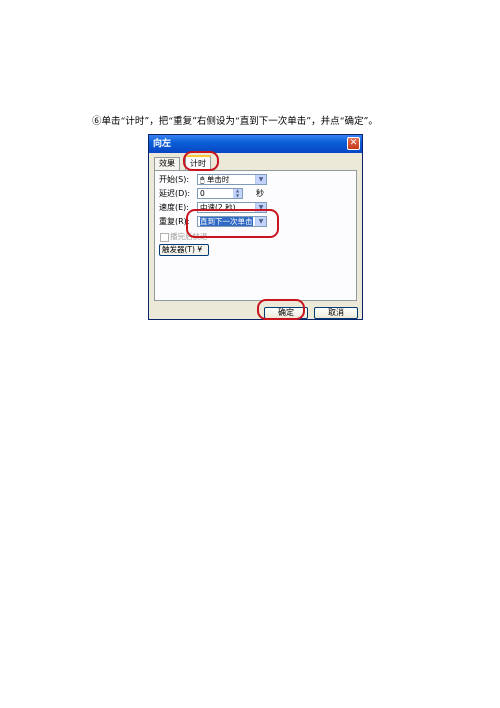 The height and width of the screenshot is (708, 500). I want to click on cancel-button: 取消, so click(336, 313).